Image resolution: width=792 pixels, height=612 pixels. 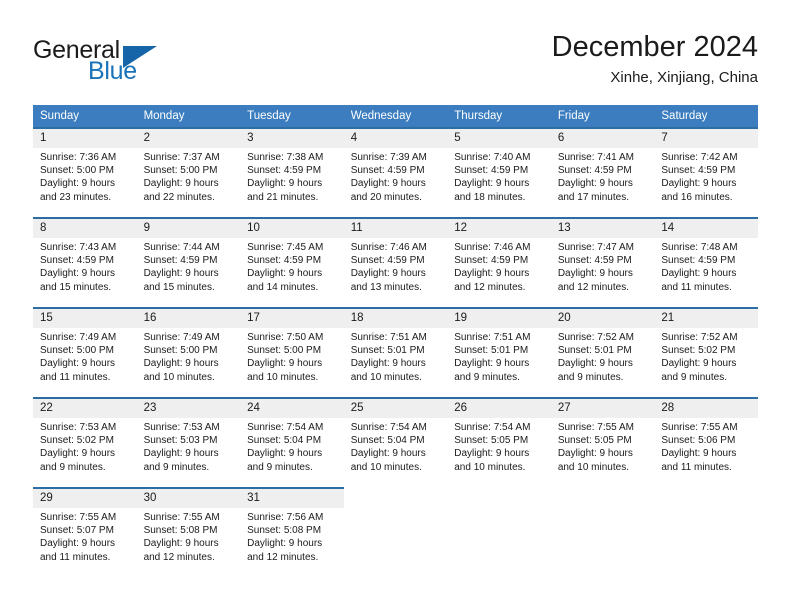 I want to click on sunrise-time: Sunrise: 7:45 AM, so click(x=285, y=247).